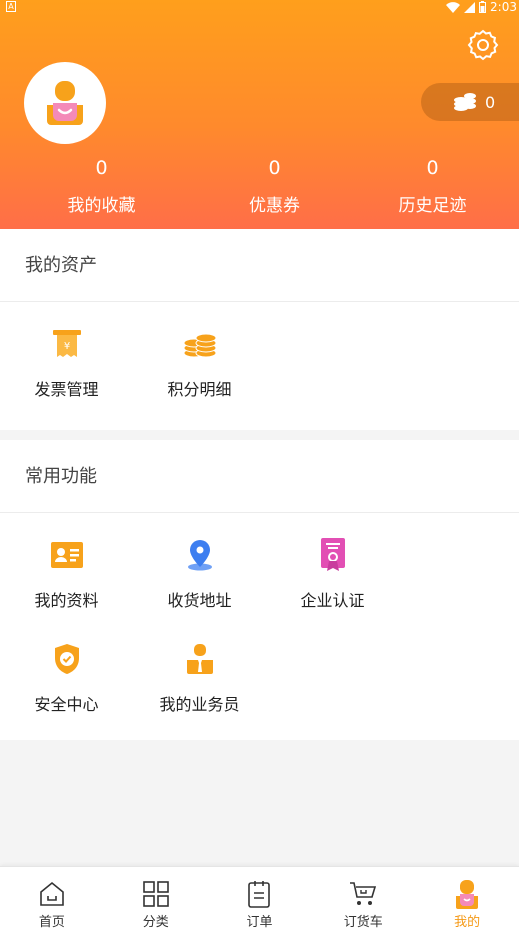 Image resolution: width=519 pixels, height=938 pixels. What do you see at coordinates (101, 206) in the screenshot?
I see `stat-label: 我的收藏` at bounding box center [101, 206].